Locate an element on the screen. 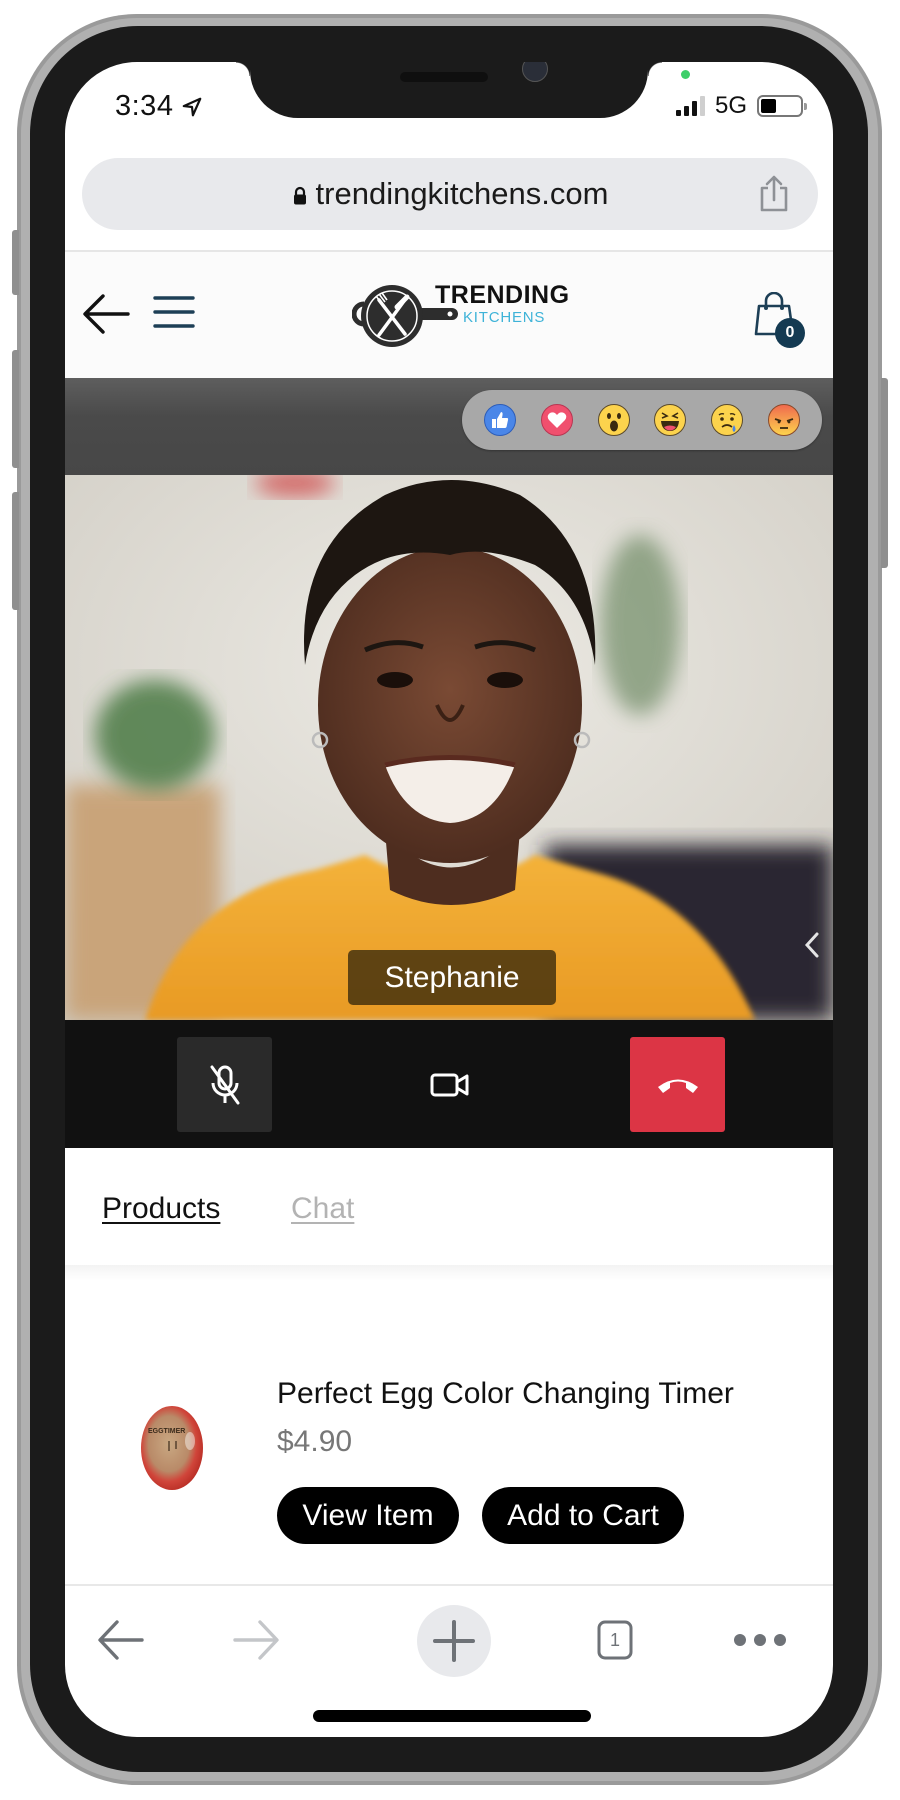 The width and height of the screenshot is (900, 1800). reaction-wow is located at coordinates (613, 420).